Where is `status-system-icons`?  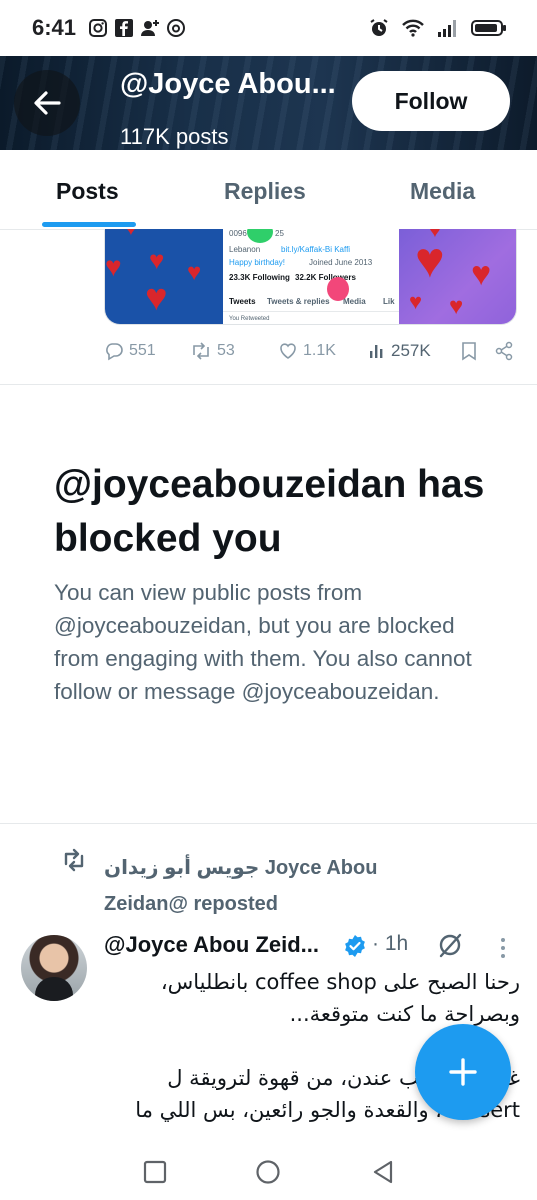 status-system-icons is located at coordinates (438, 28).